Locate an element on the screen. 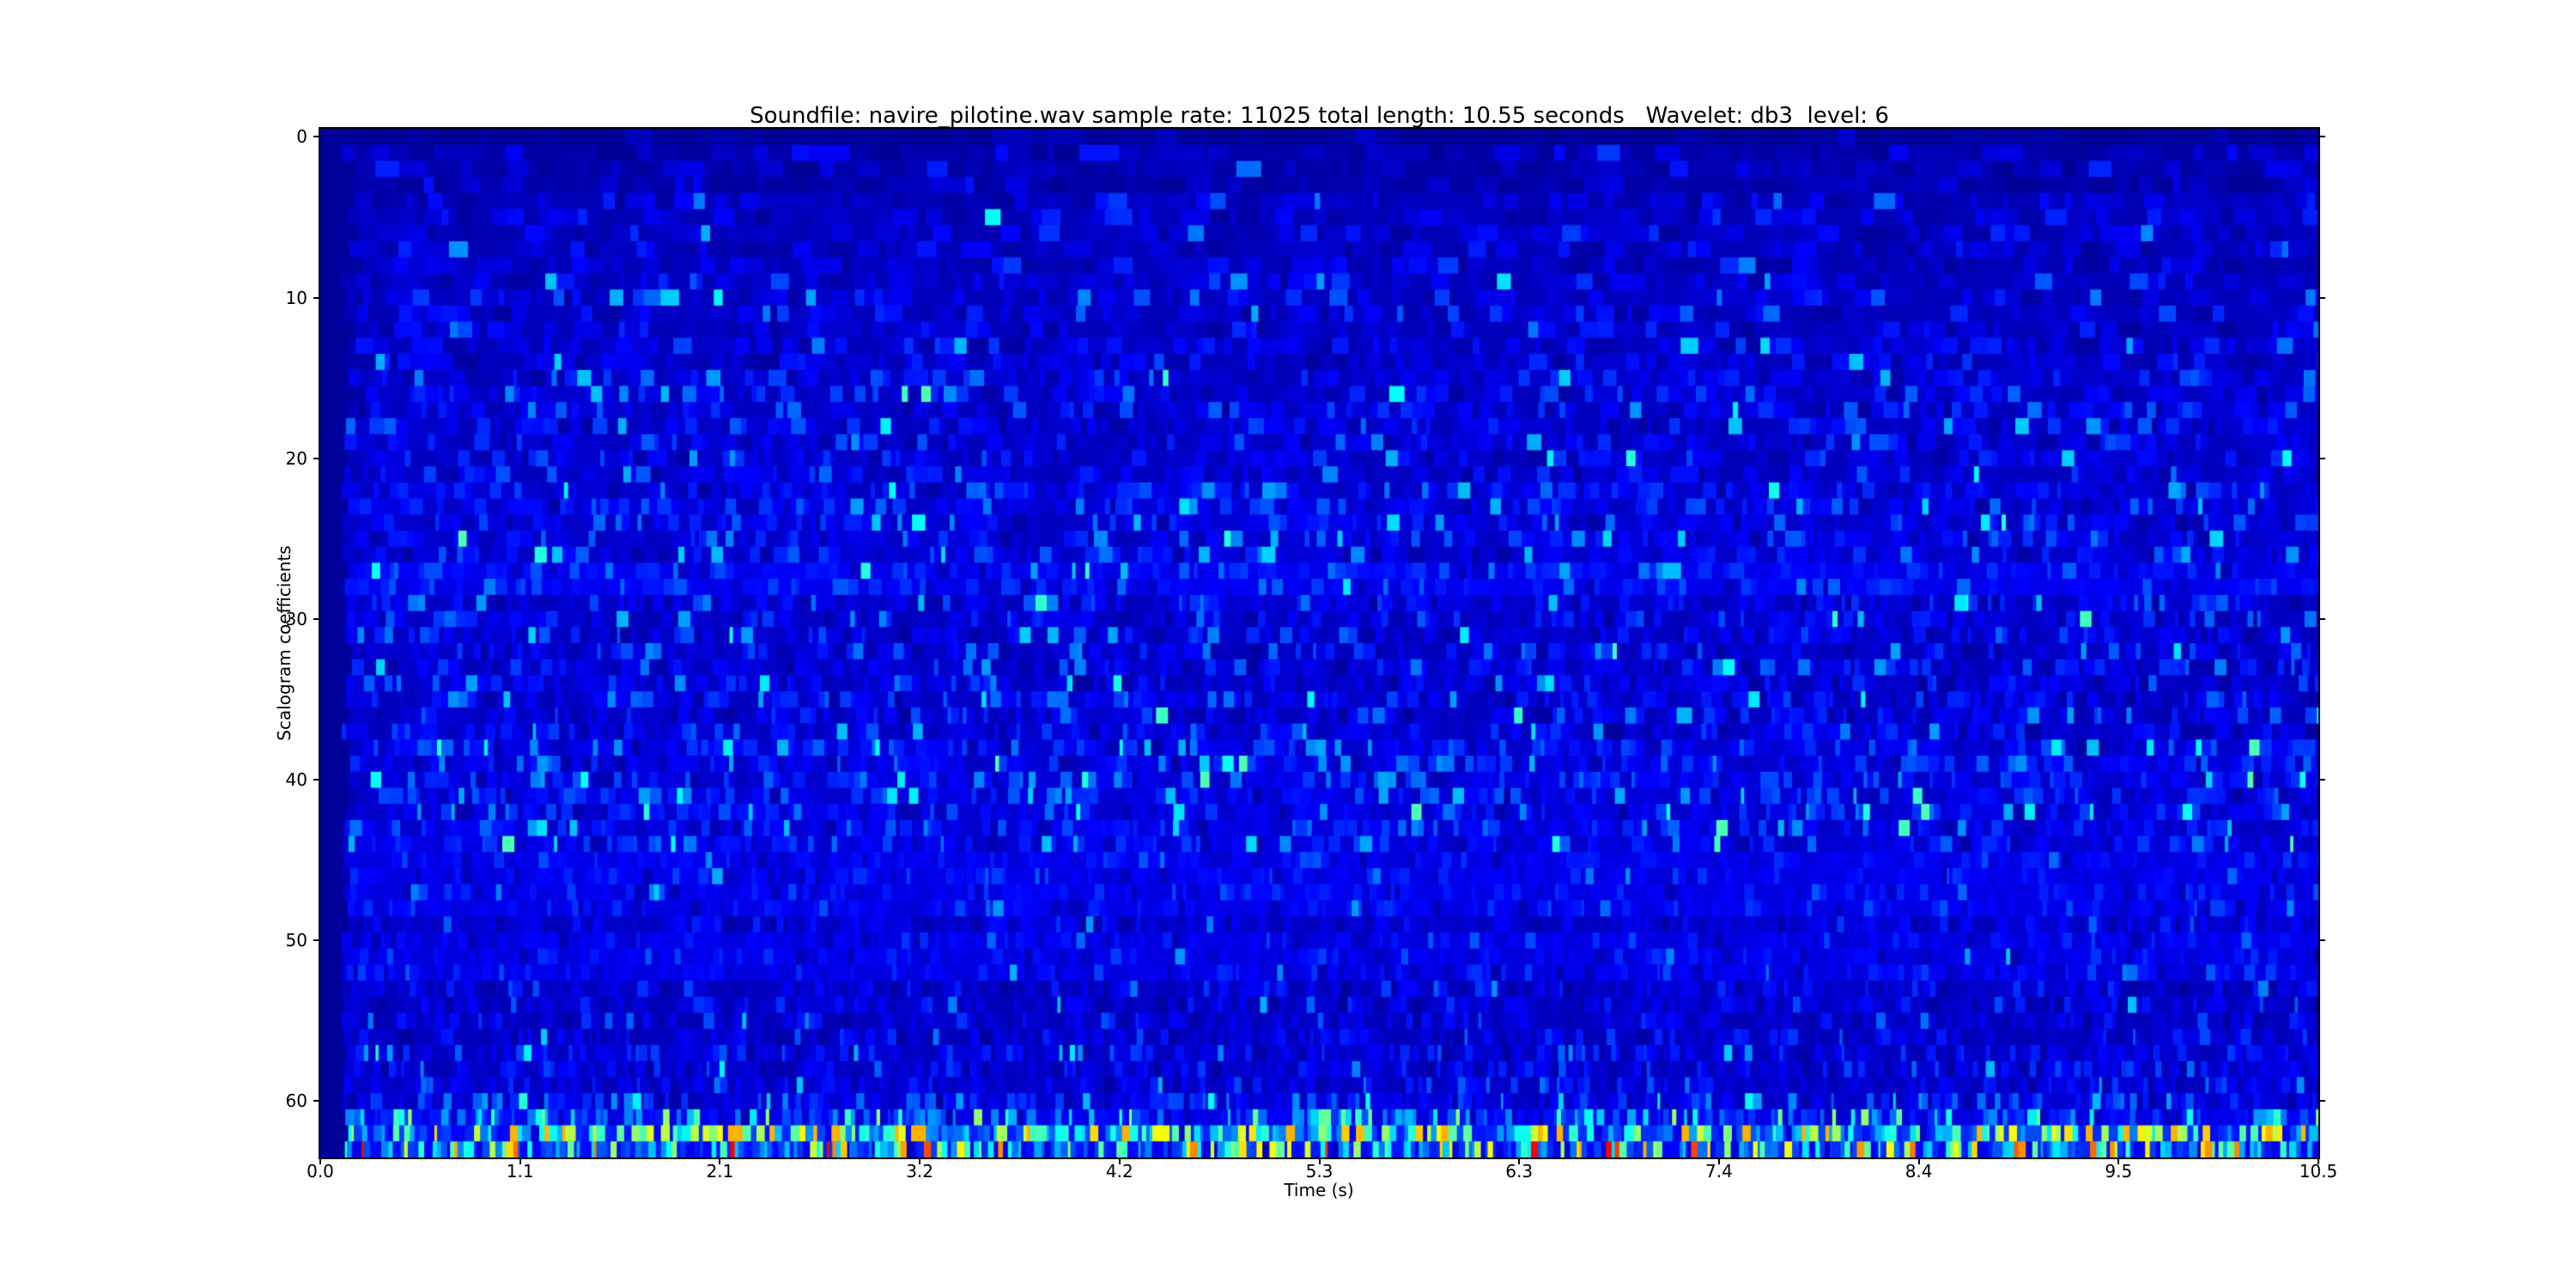 The width and height of the screenshot is (2576, 1288). x-tick-label: 0.0 is located at coordinates (321, 1171).